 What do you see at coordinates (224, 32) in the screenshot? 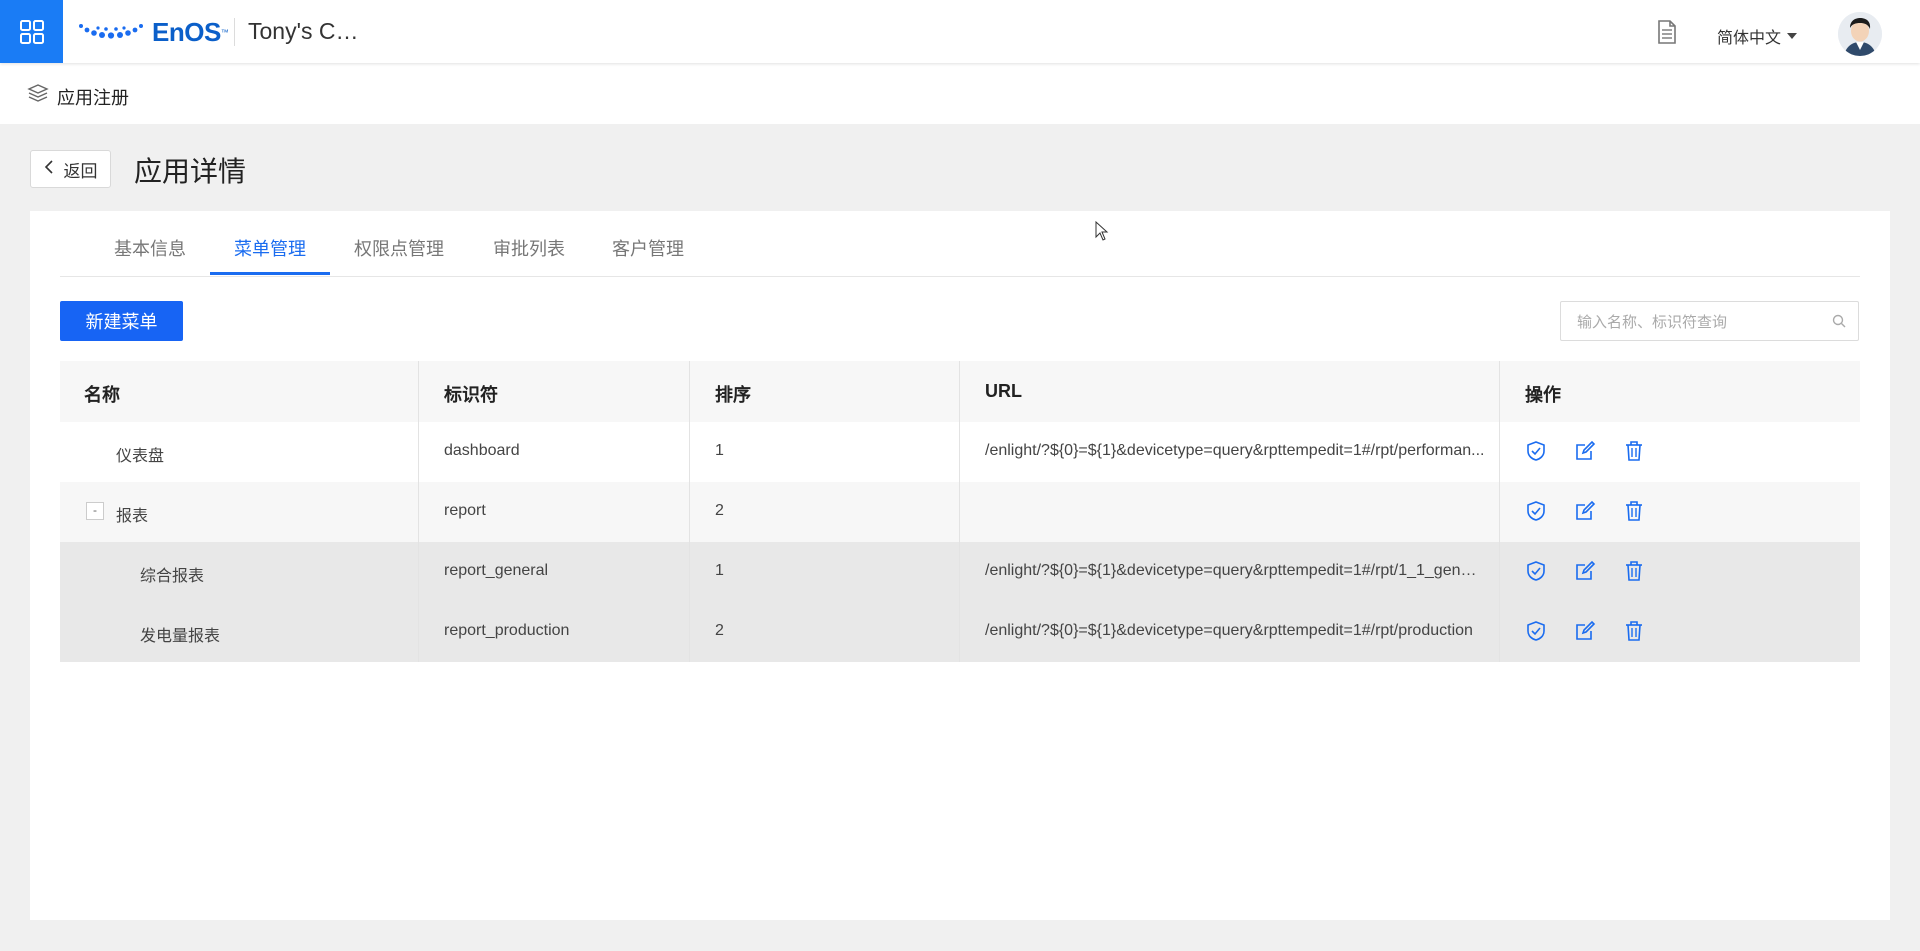
I see `logo-trademark: ™` at bounding box center [224, 32].